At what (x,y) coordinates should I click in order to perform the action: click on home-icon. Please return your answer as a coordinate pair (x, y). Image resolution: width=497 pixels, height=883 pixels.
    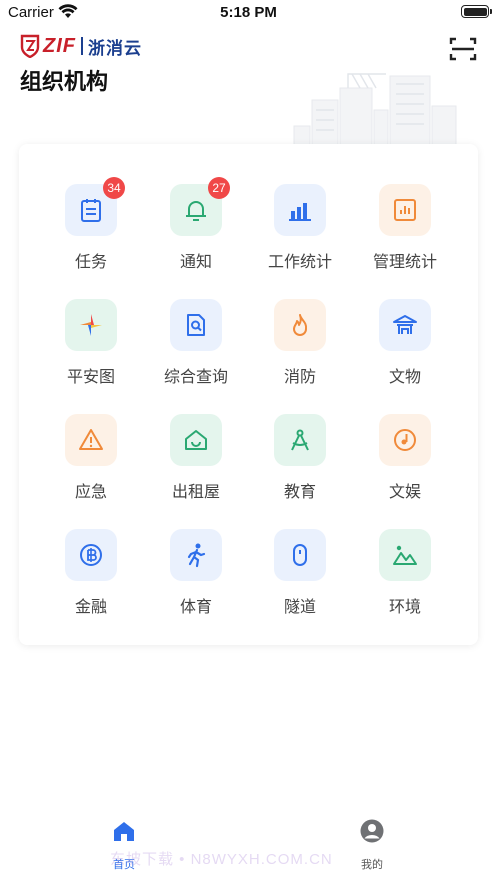
    Looking at the image, I should click on (124, 831).